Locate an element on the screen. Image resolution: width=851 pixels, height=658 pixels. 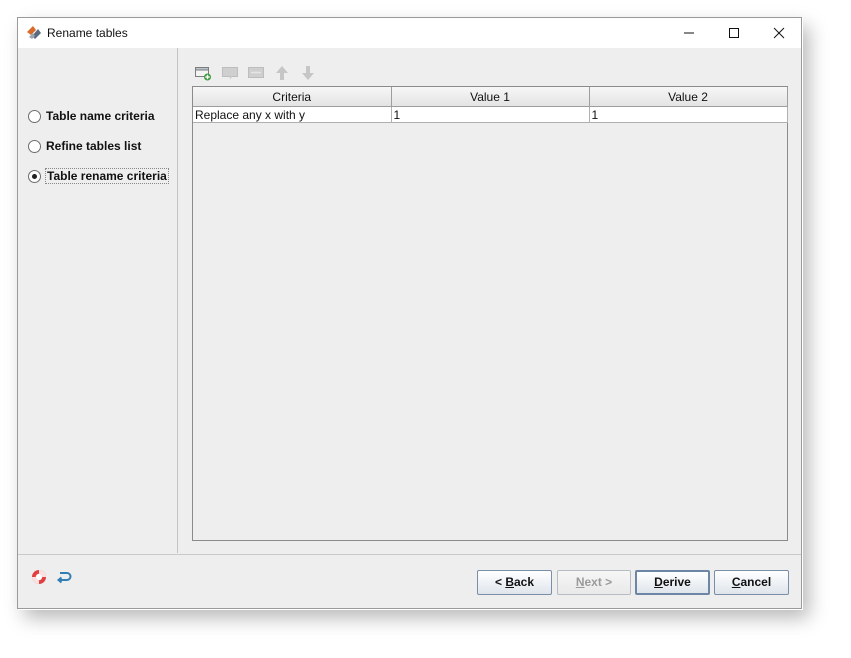
table-row: Replace any x with y 1 1 is located at coordinates (490, 114).